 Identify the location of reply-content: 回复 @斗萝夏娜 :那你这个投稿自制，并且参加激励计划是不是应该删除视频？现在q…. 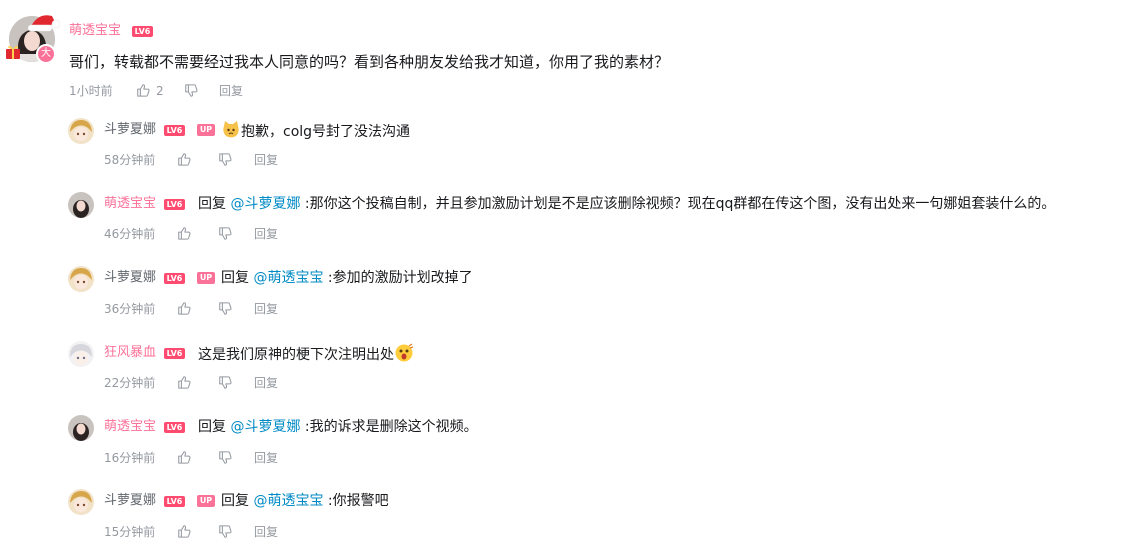
(626, 204).